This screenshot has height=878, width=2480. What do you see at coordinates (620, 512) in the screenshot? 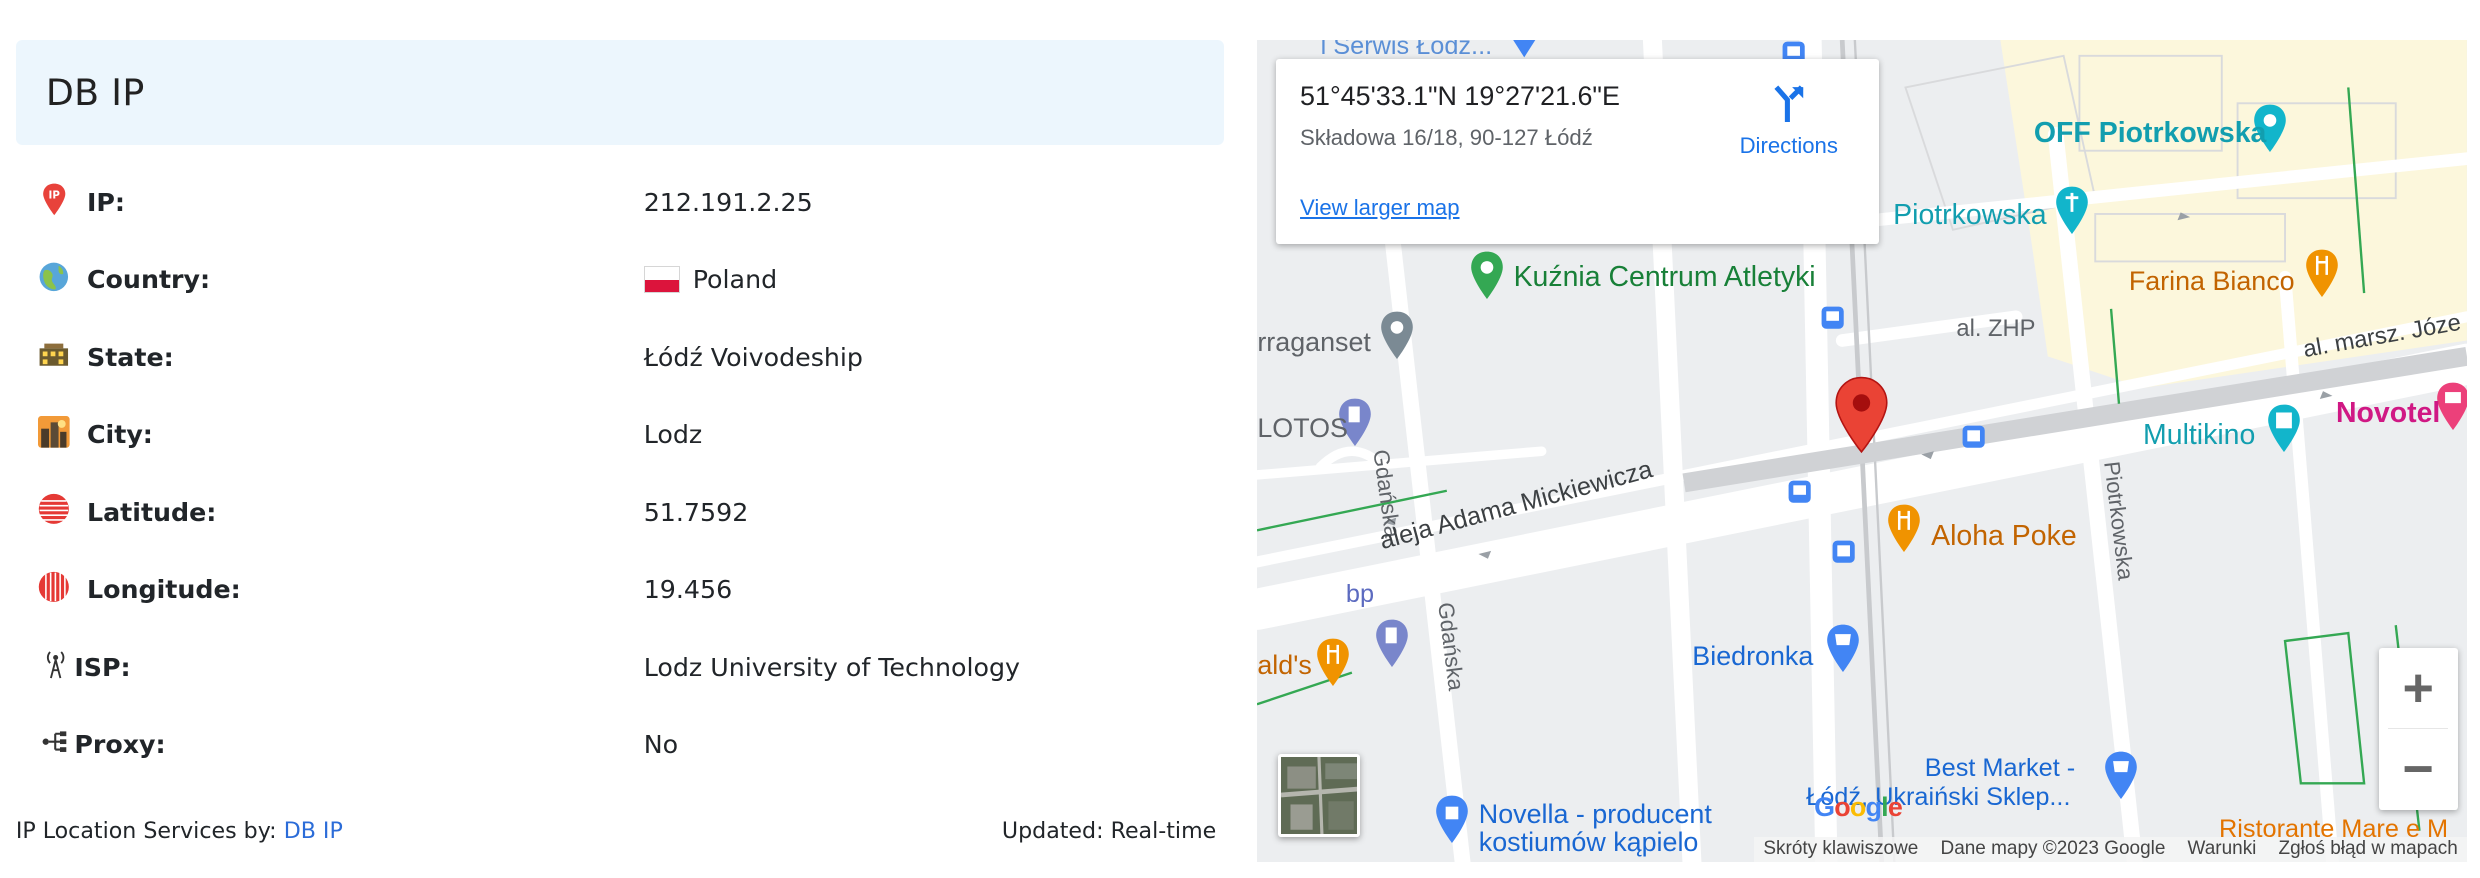
I see `row-latitude: Latitude: 51.7592` at bounding box center [620, 512].